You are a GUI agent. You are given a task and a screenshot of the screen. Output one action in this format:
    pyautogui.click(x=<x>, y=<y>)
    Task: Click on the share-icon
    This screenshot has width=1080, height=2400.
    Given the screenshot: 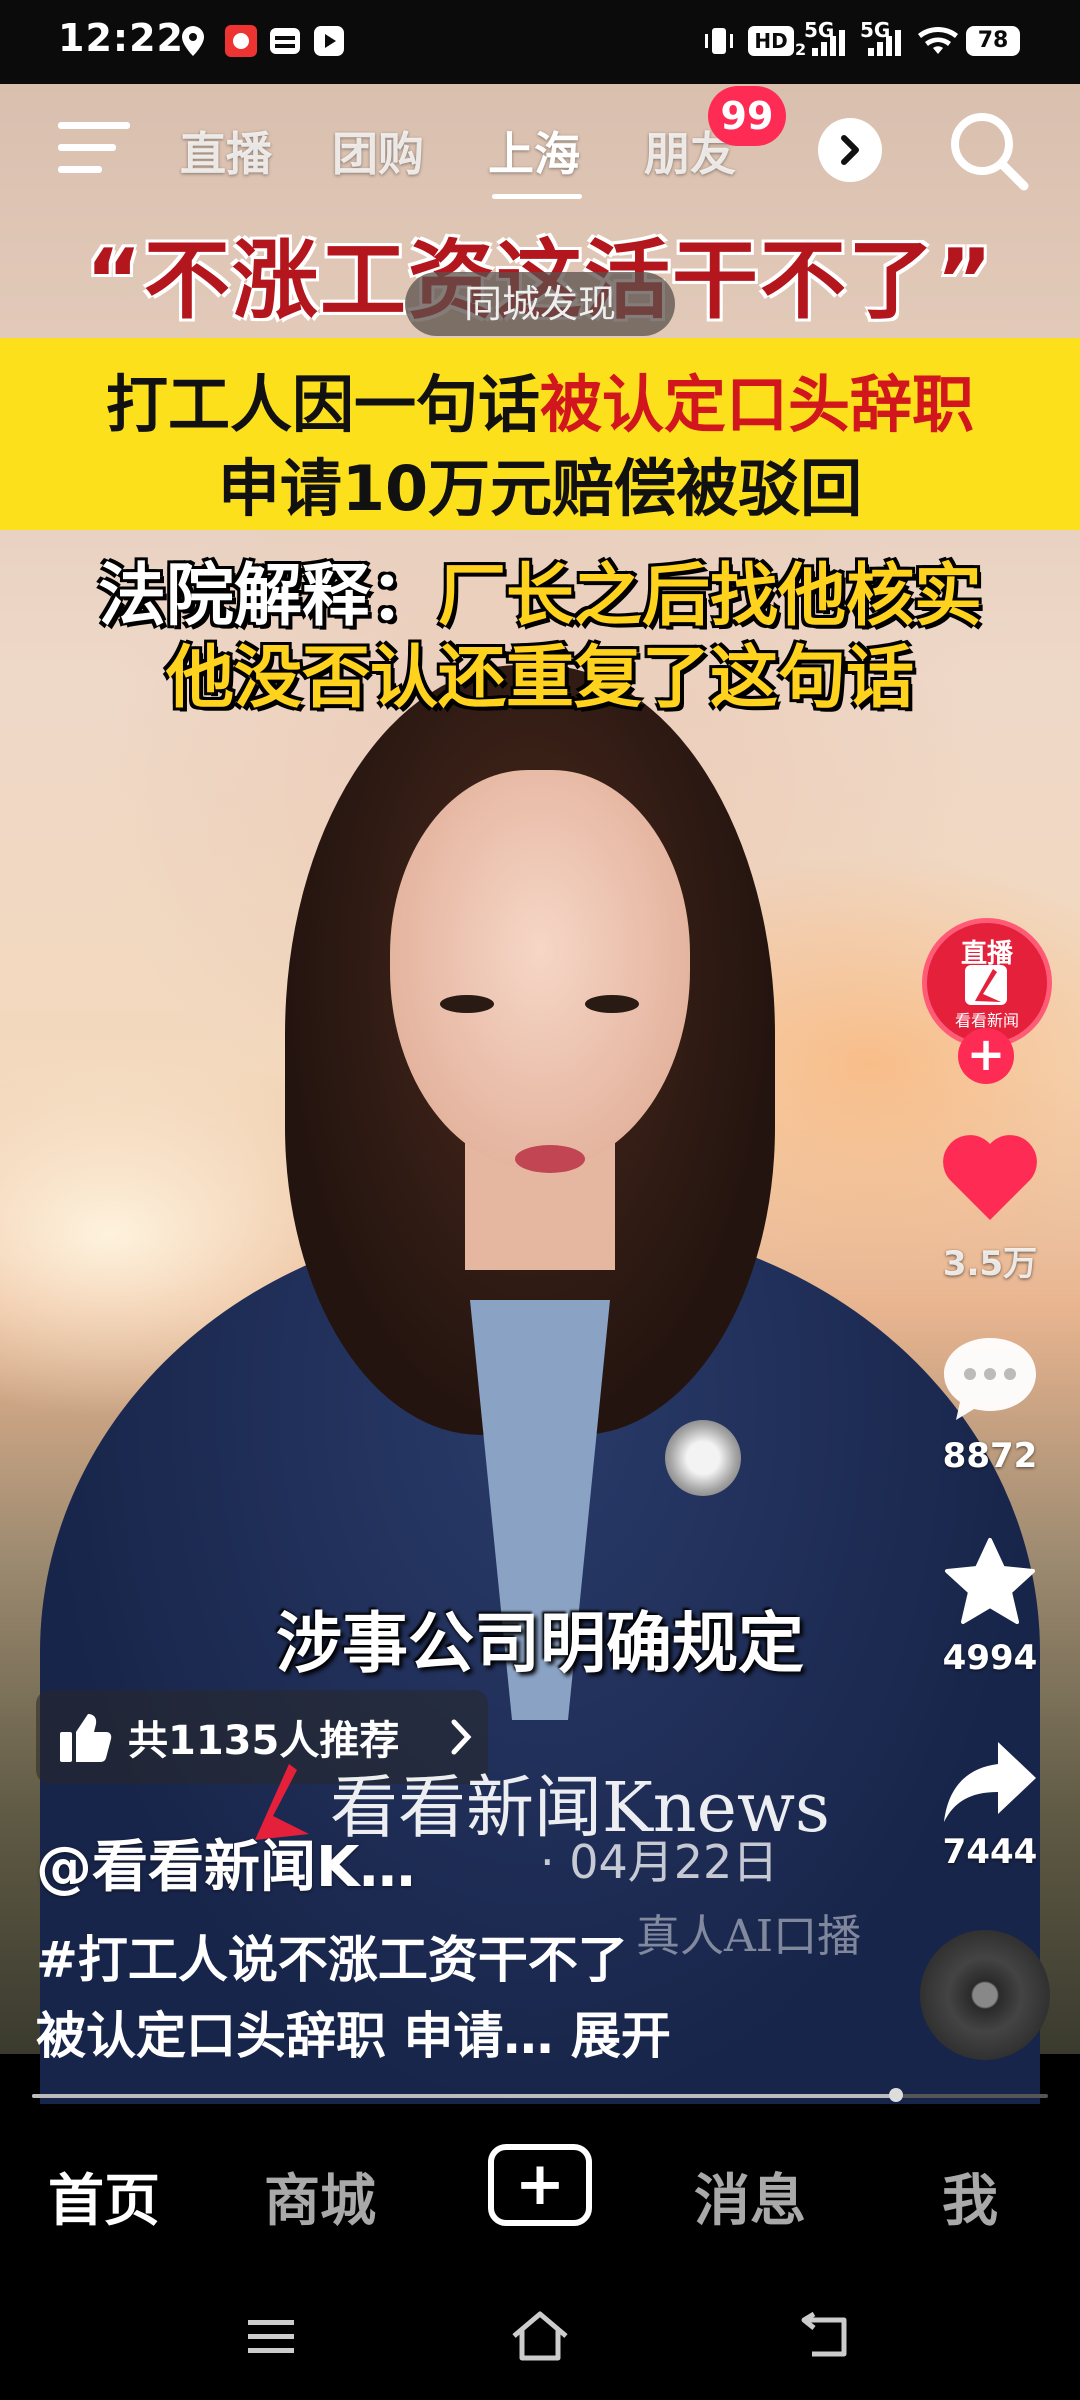 What is the action you would take?
    pyautogui.click(x=990, y=1781)
    